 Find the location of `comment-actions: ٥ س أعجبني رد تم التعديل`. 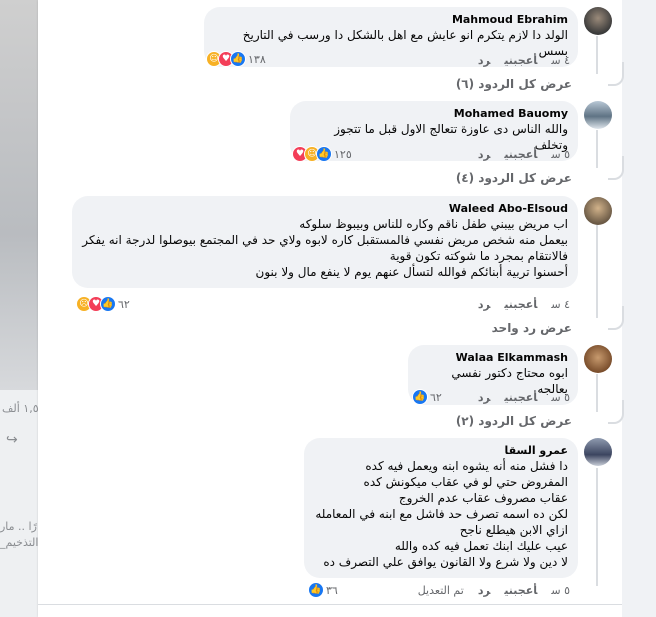

comment-actions: ٥ س أعجبني رد تم التعديل is located at coordinates (487, 590).